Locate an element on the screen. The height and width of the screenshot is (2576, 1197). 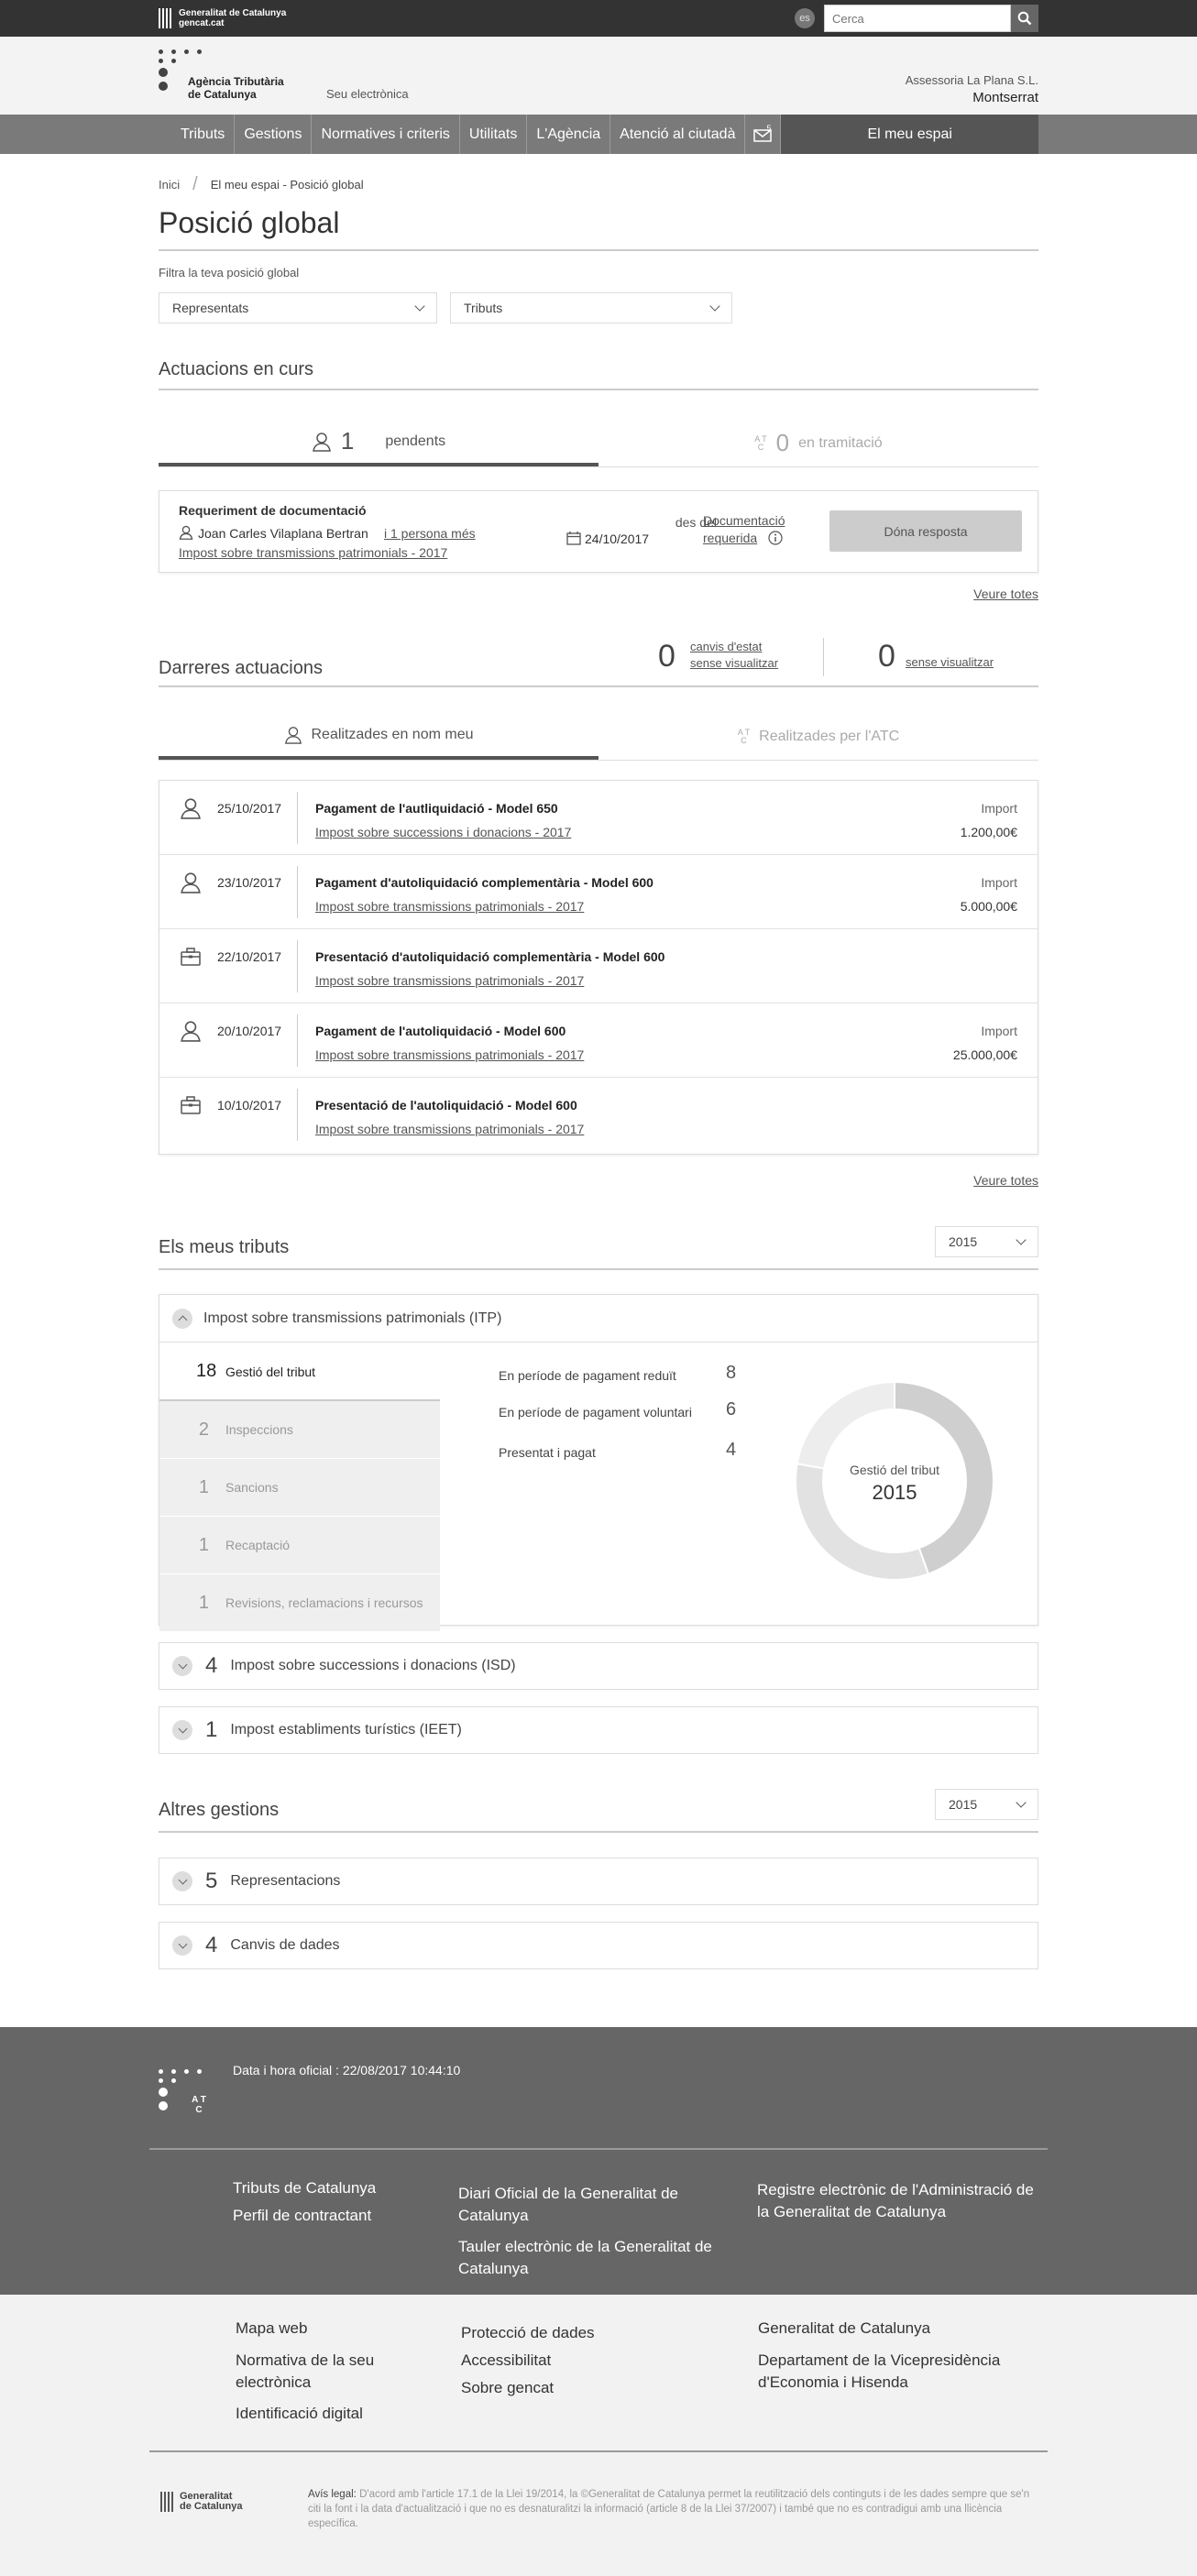
tributs-year-value: 2015 is located at coordinates (963, 1241).